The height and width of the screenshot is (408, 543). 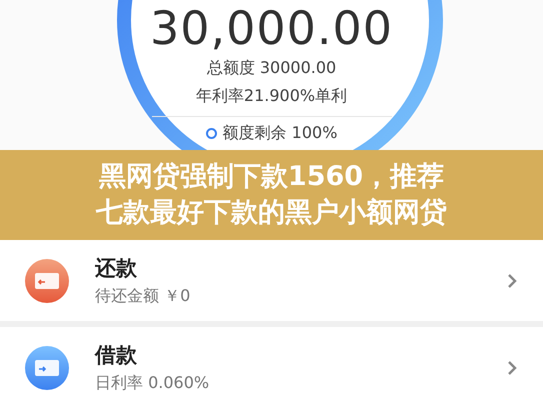 I want to click on credit-amount: 30,000.00, so click(x=272, y=28).